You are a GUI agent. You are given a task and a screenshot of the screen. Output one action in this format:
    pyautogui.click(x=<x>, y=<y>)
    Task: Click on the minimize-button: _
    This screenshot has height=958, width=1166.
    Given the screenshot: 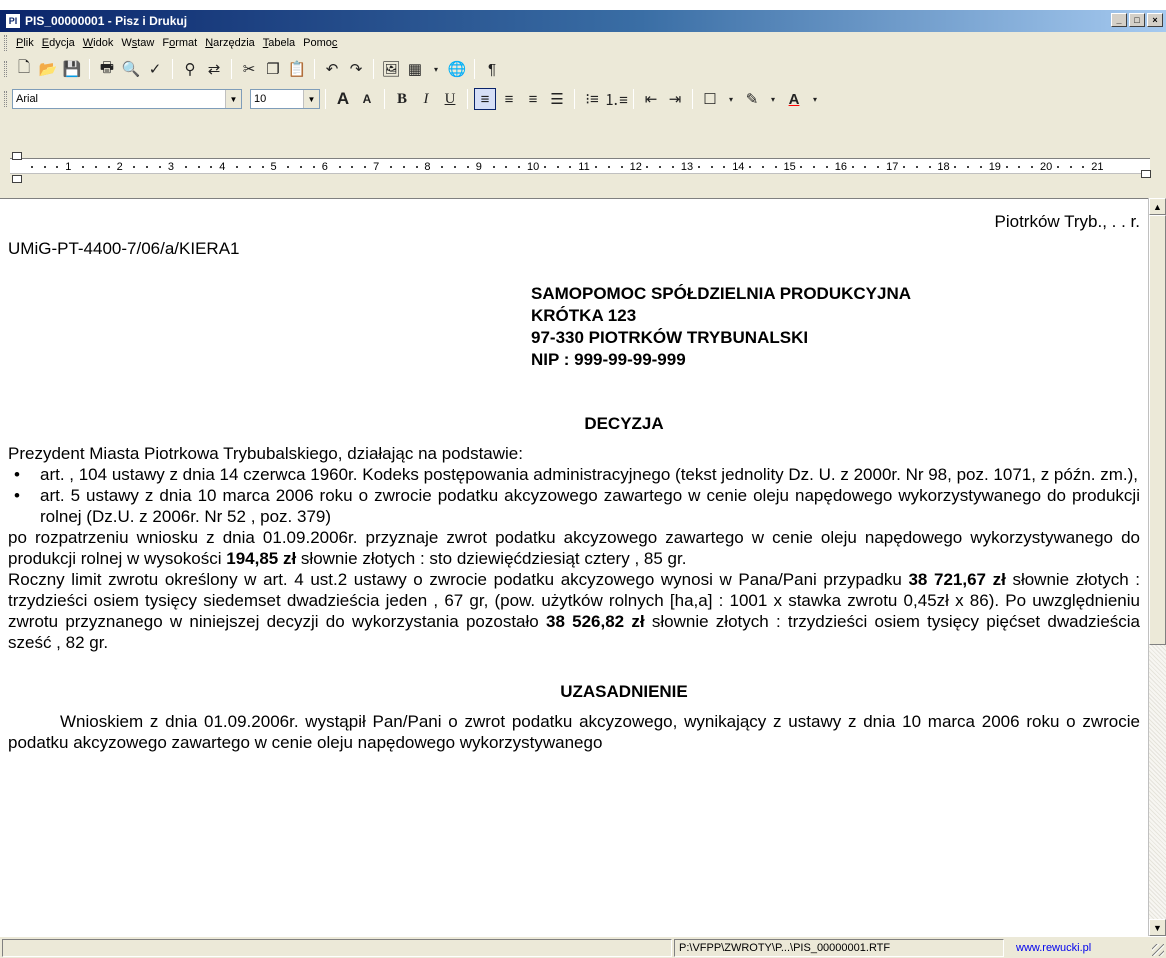 What is the action you would take?
    pyautogui.click(x=1119, y=20)
    